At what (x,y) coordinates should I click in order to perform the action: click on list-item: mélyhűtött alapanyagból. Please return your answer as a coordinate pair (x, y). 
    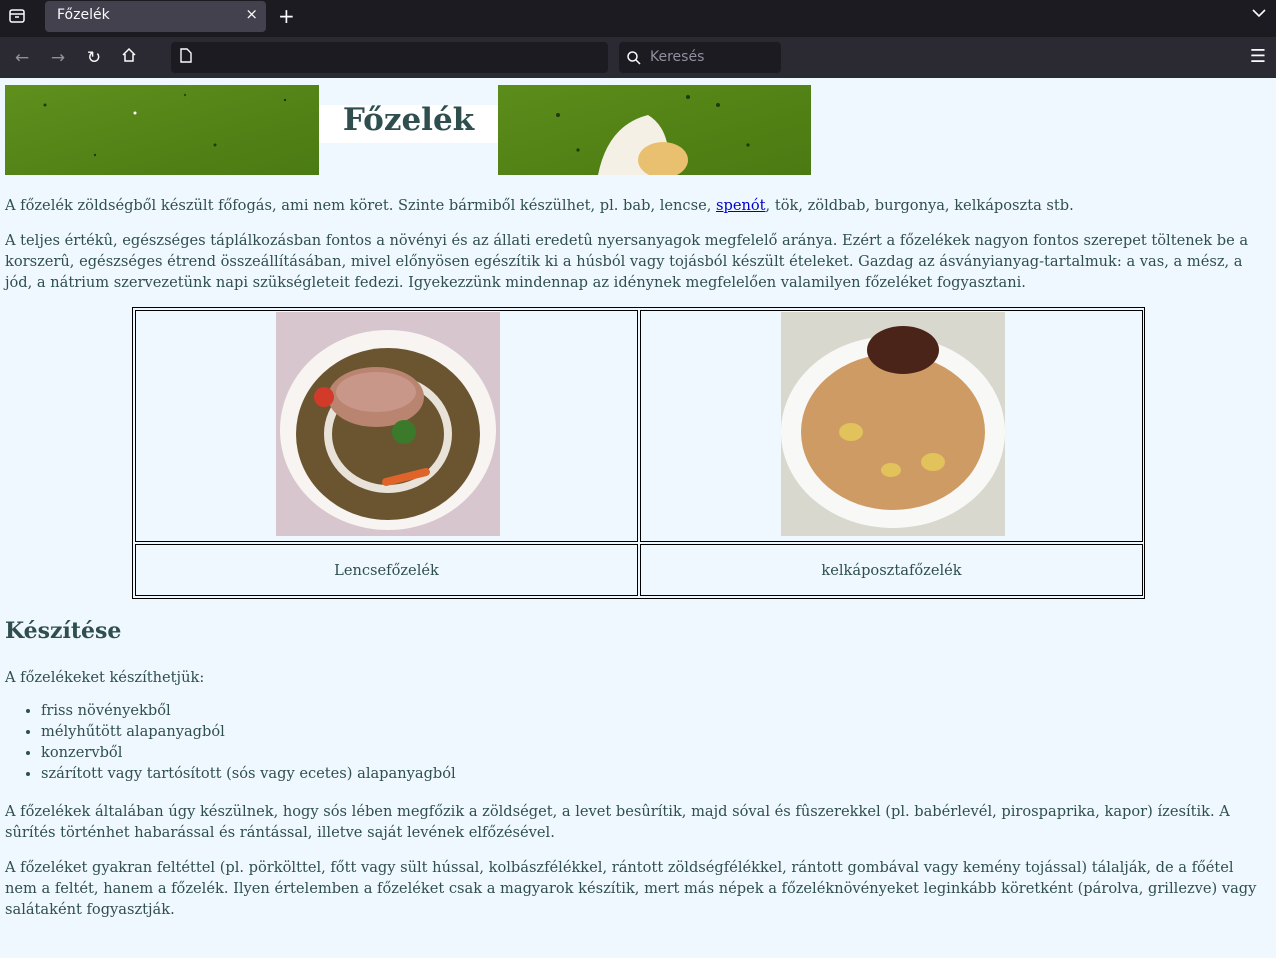
    Looking at the image, I should click on (248, 731).